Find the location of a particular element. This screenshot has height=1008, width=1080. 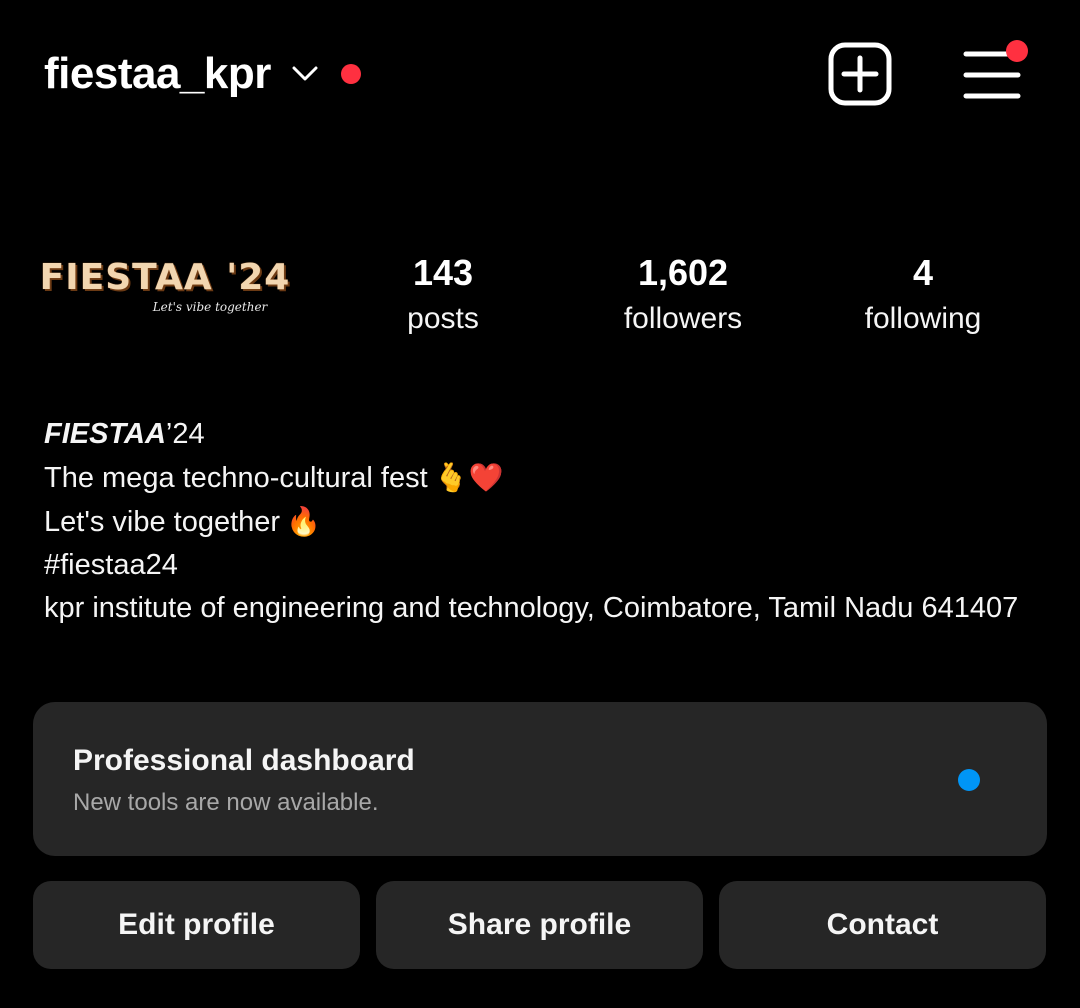

profile-name: FIESTAA’24 is located at coordinates (539, 434).